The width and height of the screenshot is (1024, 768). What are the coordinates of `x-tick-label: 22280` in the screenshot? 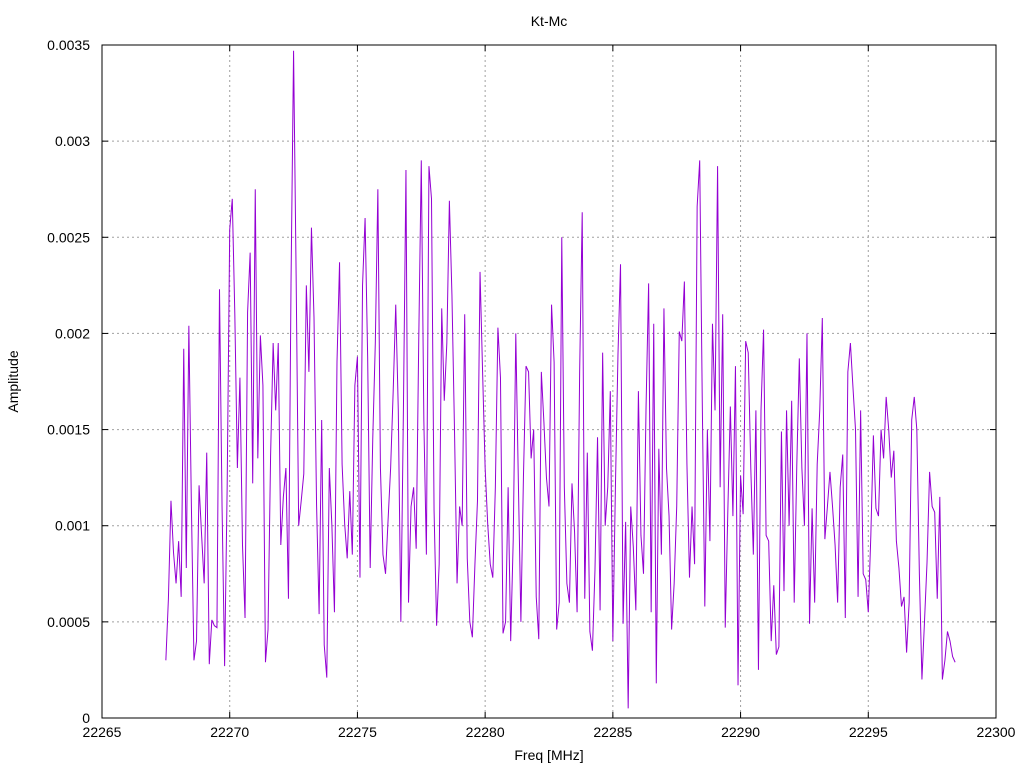 It's located at (485, 732).